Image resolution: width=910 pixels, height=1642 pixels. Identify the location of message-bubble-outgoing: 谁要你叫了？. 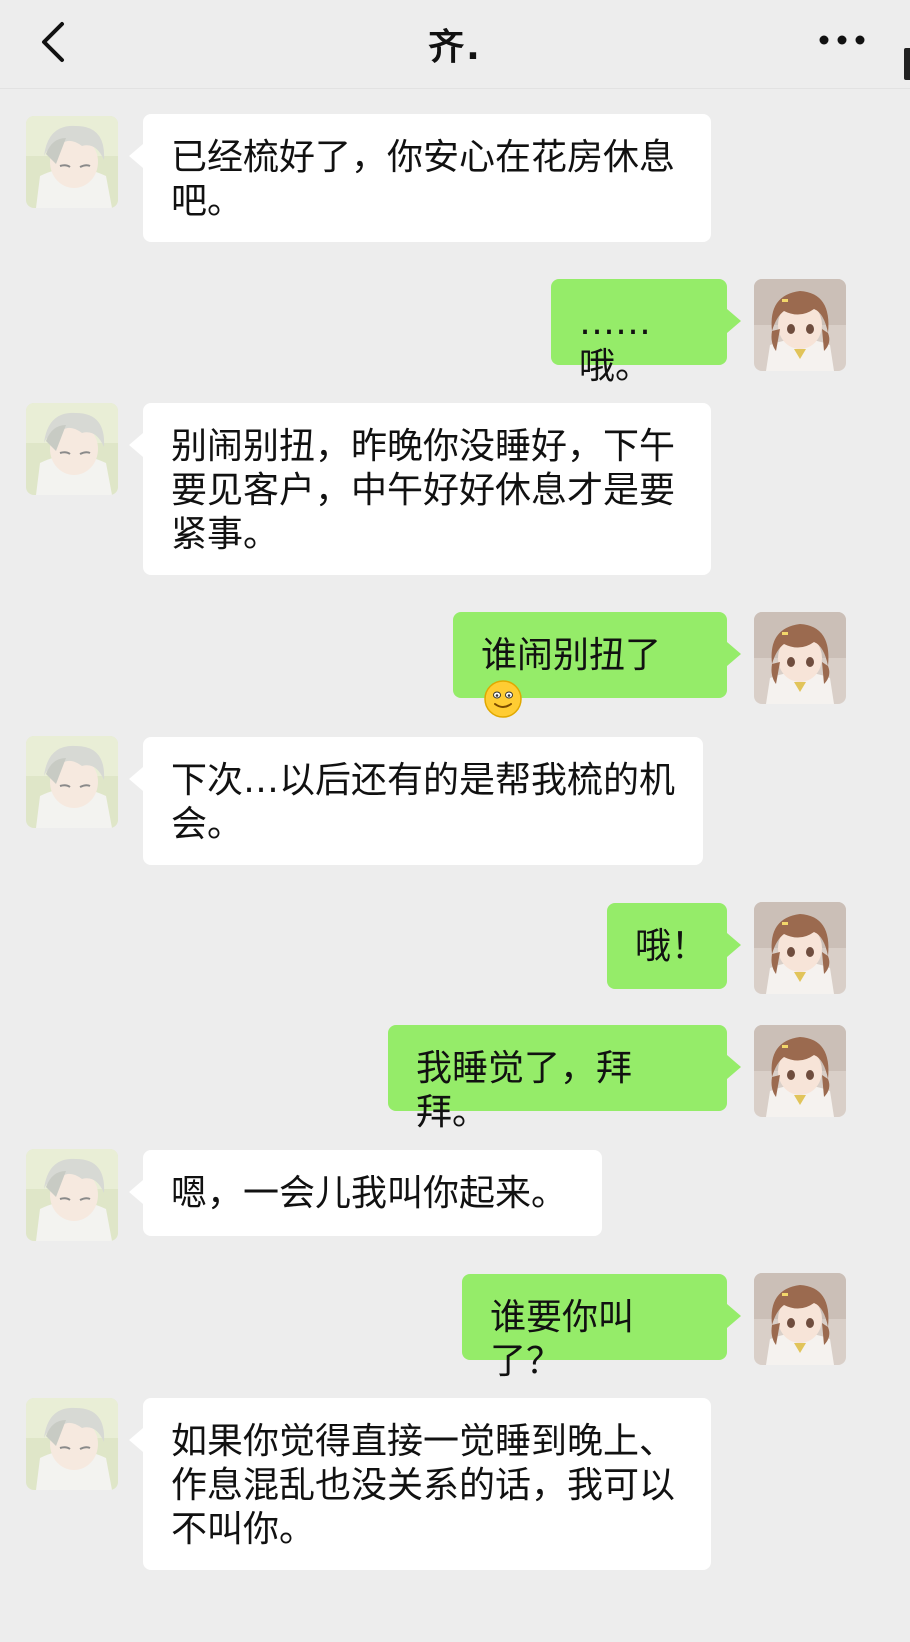
(601, 1328).